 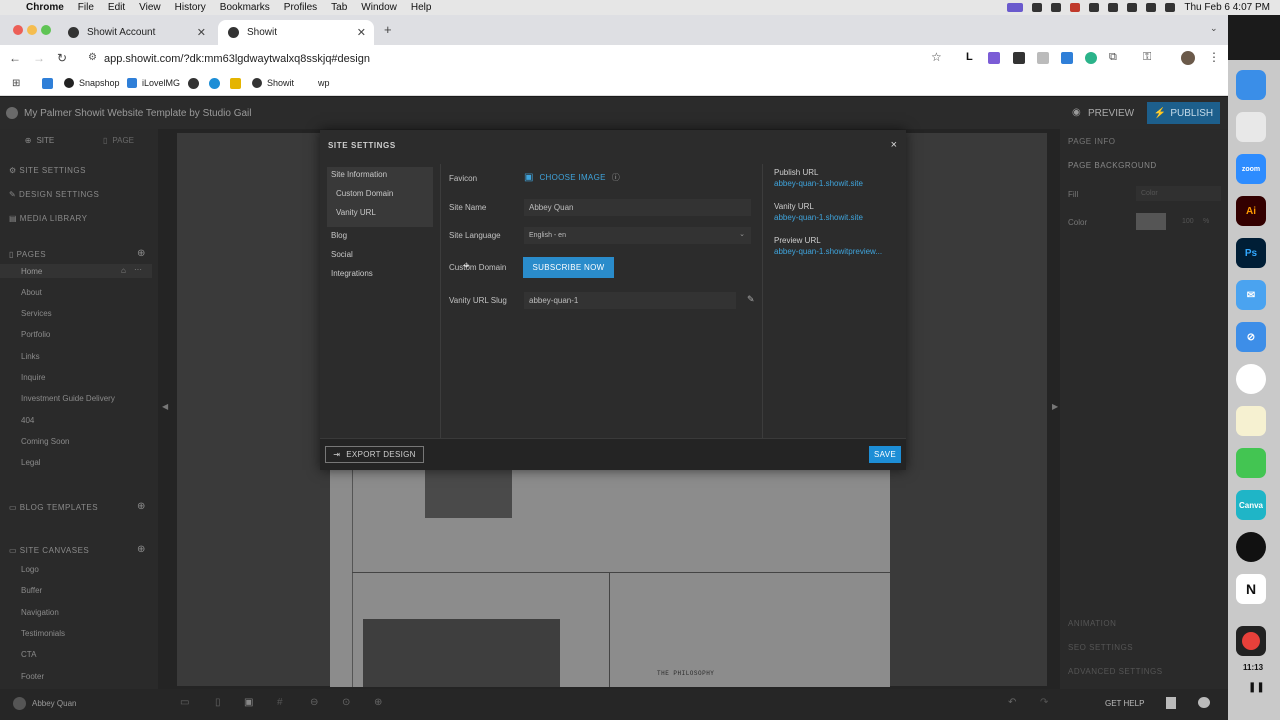 What do you see at coordinates (12, 113) in the screenshot?
I see `showit-logo-icon` at bounding box center [12, 113].